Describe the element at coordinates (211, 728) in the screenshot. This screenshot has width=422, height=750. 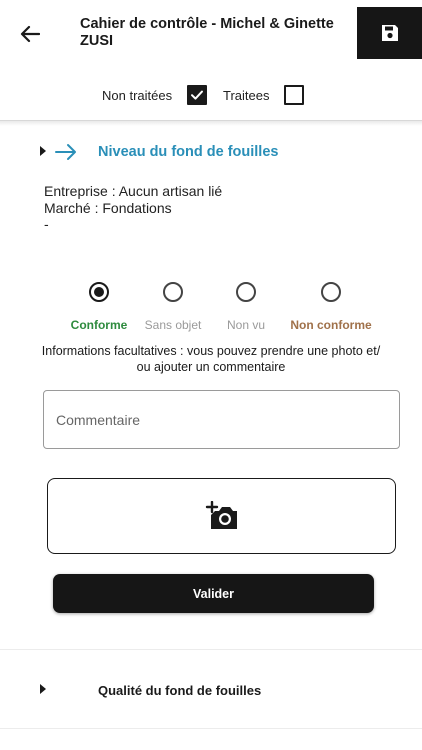
I see `bottom-divider` at that location.